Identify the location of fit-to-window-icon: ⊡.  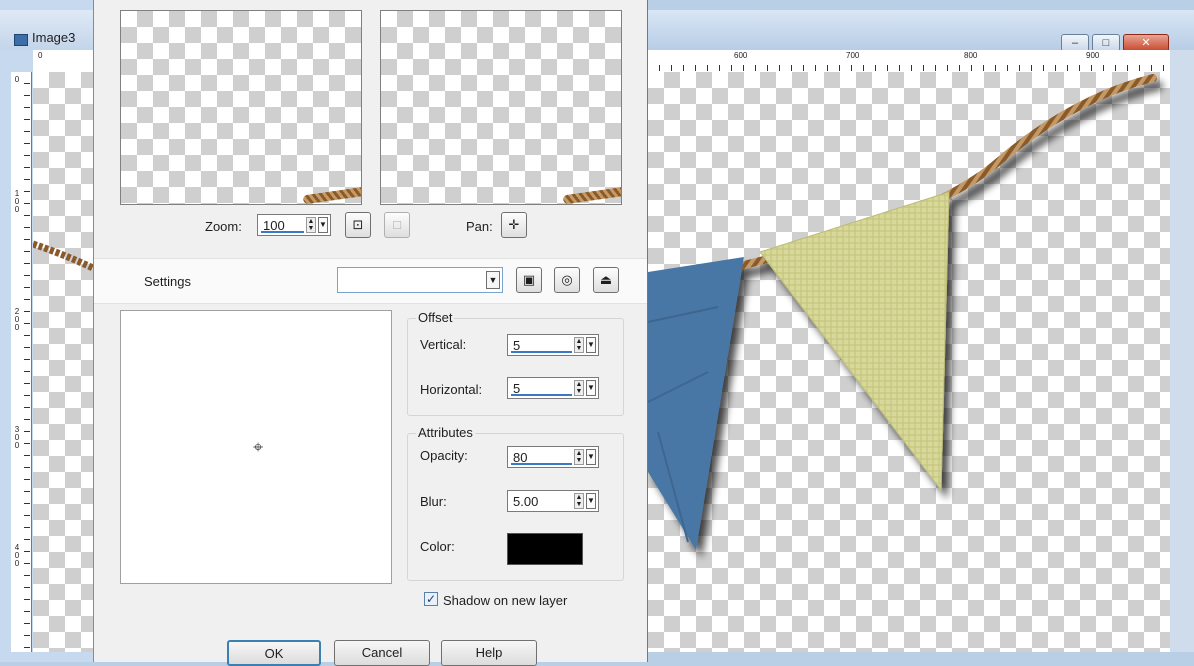
(358, 224).